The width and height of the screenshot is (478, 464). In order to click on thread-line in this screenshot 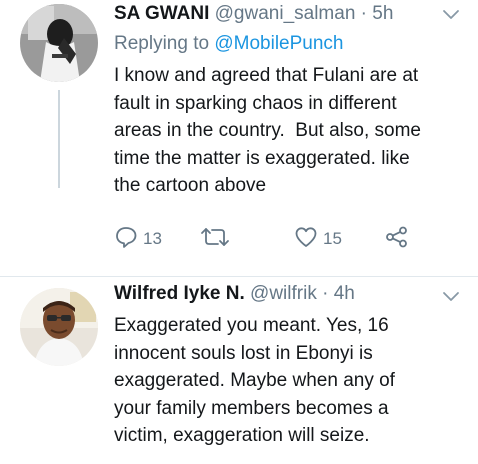, I will do `click(59, 139)`.